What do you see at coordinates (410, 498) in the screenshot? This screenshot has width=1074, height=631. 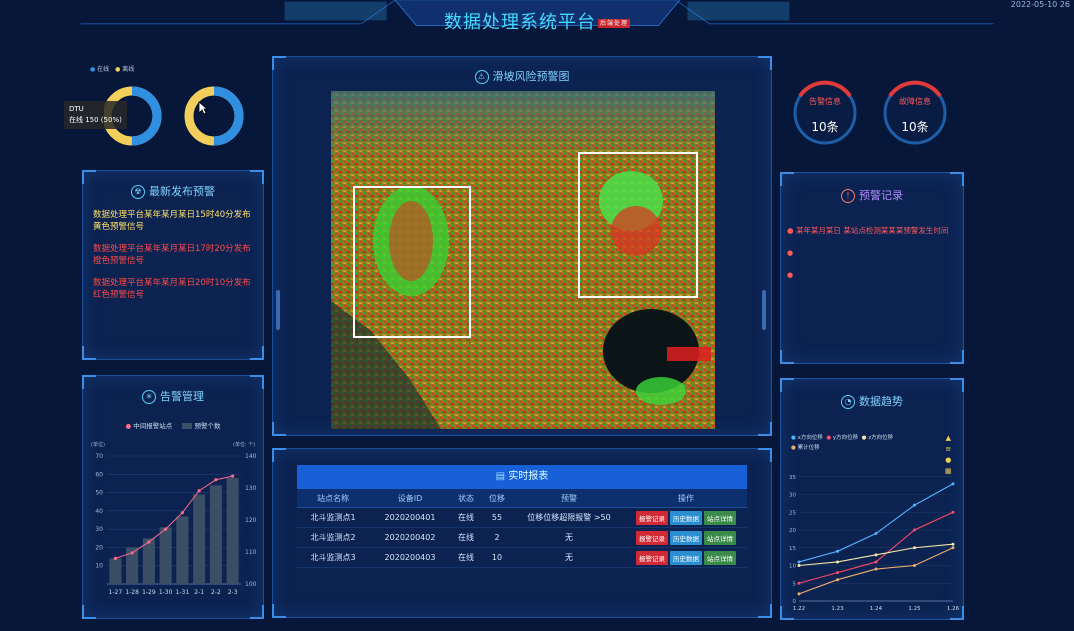 I see `col-device-id: 设备ID` at bounding box center [410, 498].